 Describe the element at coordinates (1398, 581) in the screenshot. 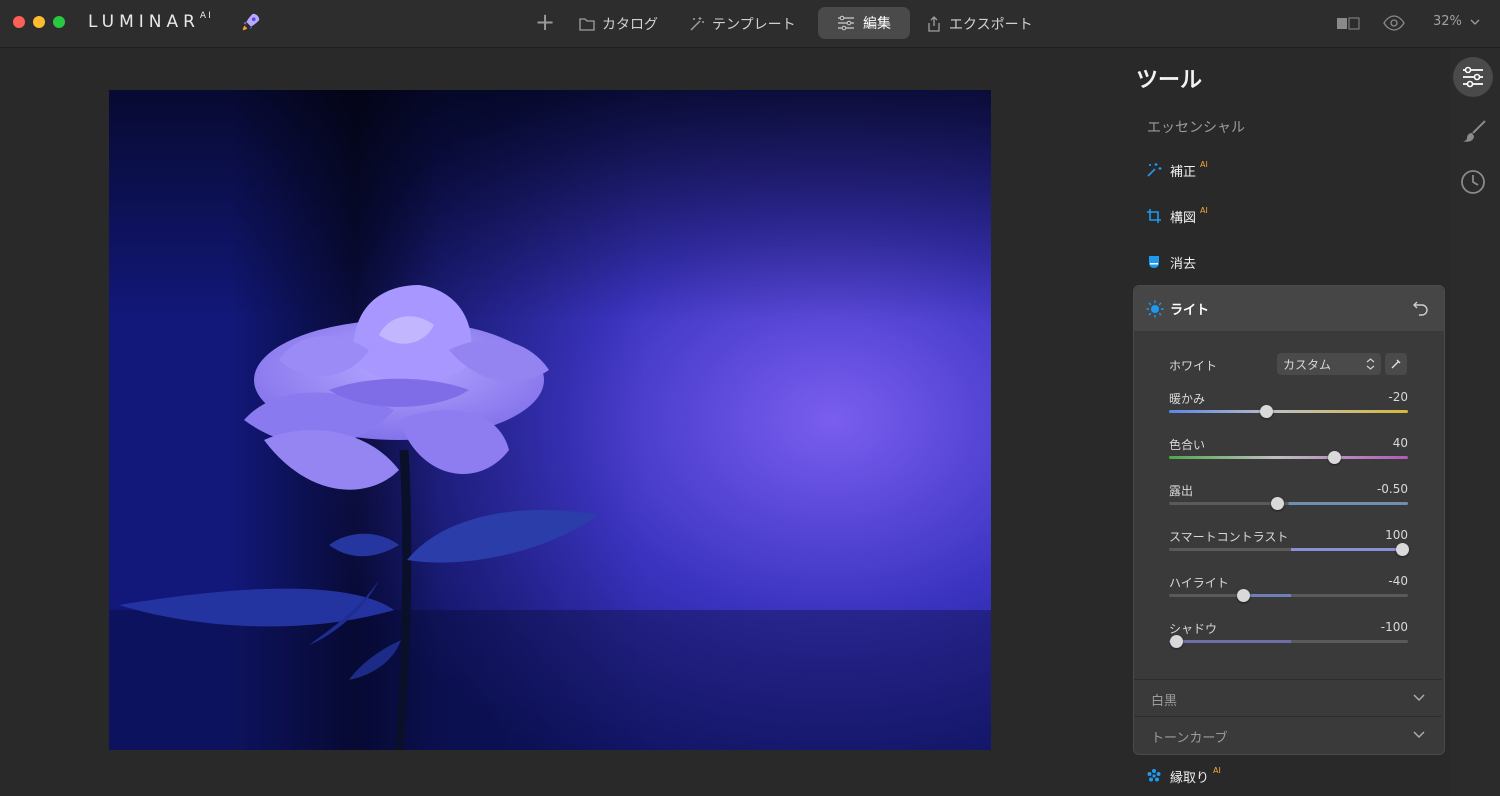

I see `slider-value: -40` at that location.